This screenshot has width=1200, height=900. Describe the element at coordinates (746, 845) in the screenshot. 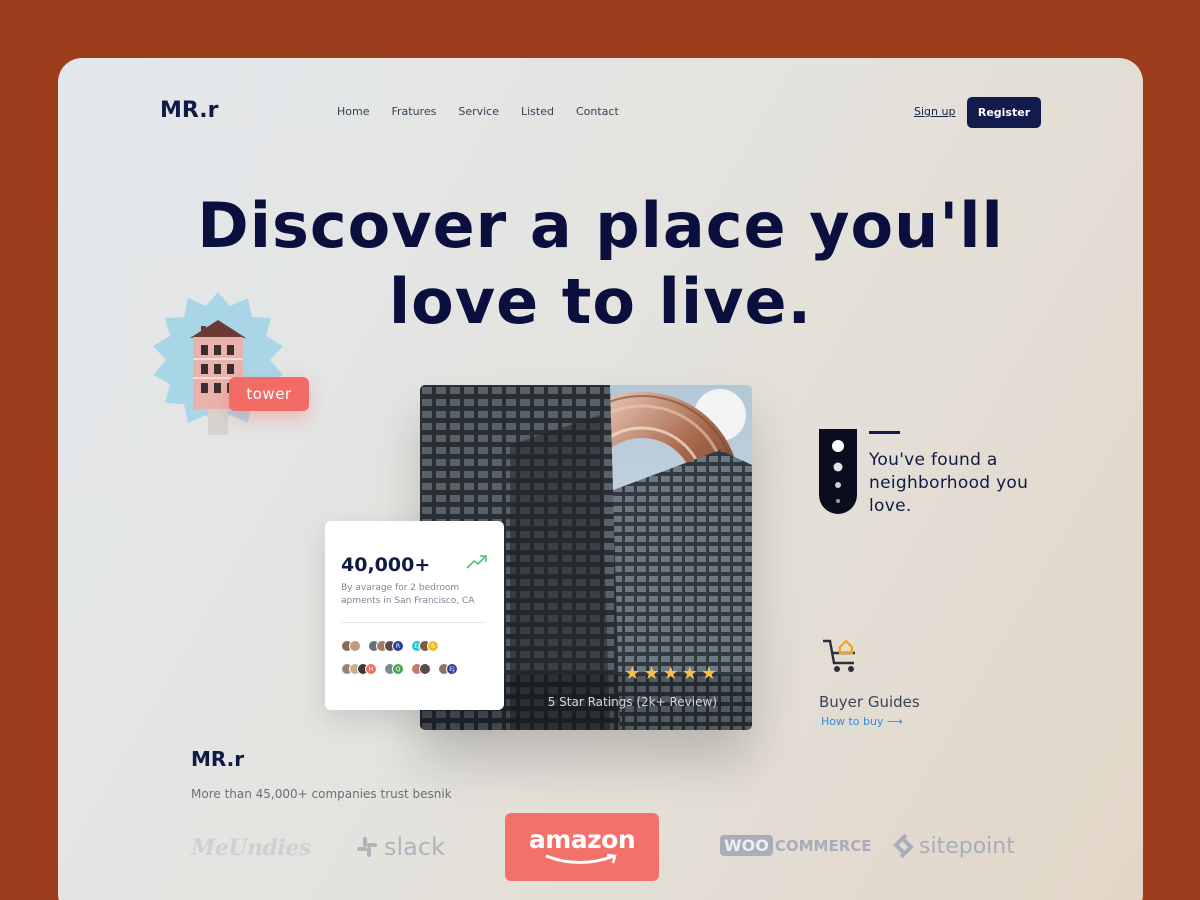

I see `brand-woo-label: WOO` at that location.